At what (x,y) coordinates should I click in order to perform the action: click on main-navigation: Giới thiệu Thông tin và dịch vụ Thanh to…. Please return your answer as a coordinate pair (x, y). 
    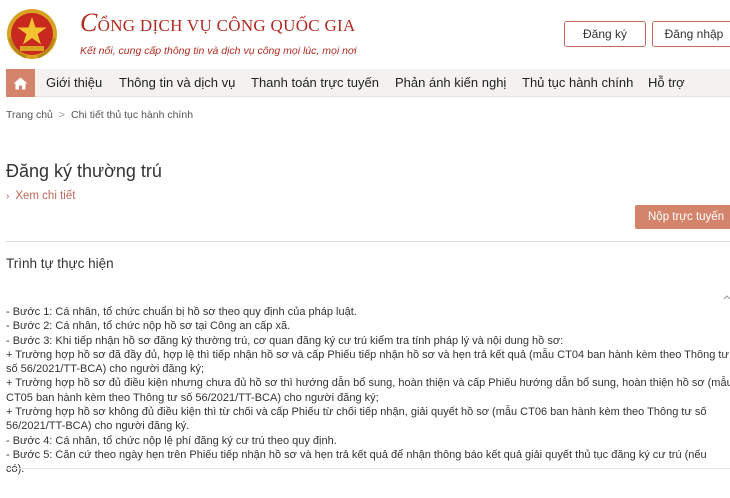
    Looking at the image, I should click on (368, 83).